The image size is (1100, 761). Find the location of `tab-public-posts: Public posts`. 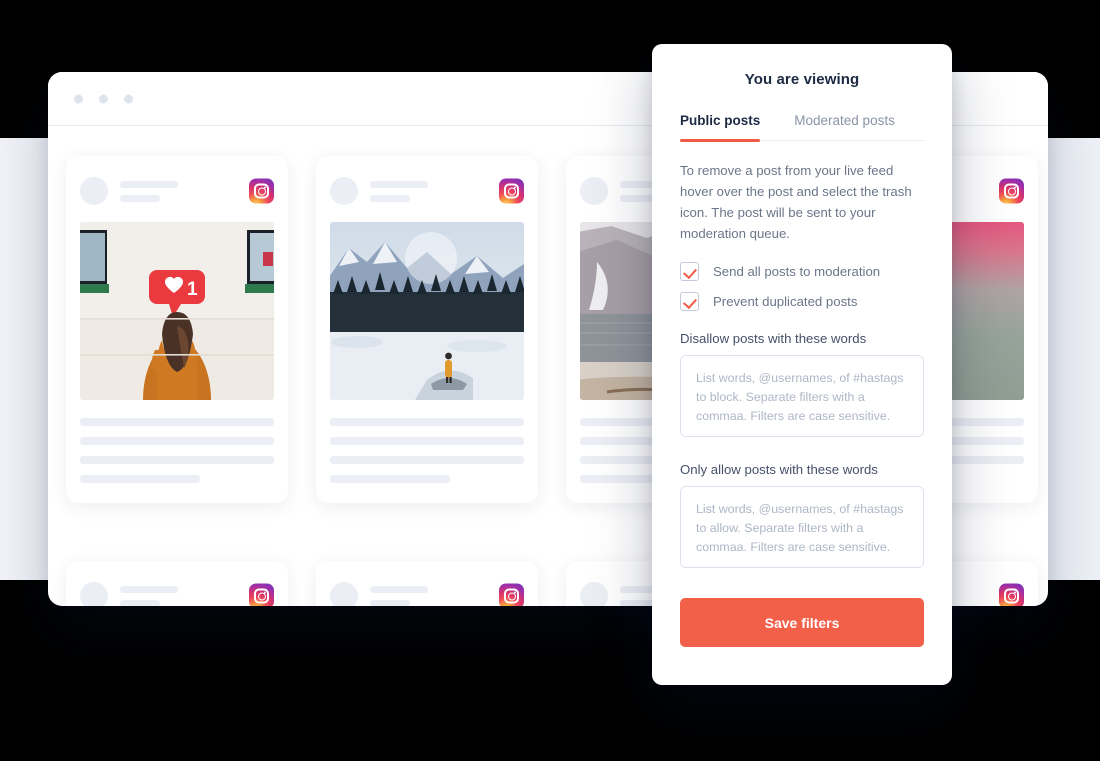

tab-public-posts: Public posts is located at coordinates (720, 127).